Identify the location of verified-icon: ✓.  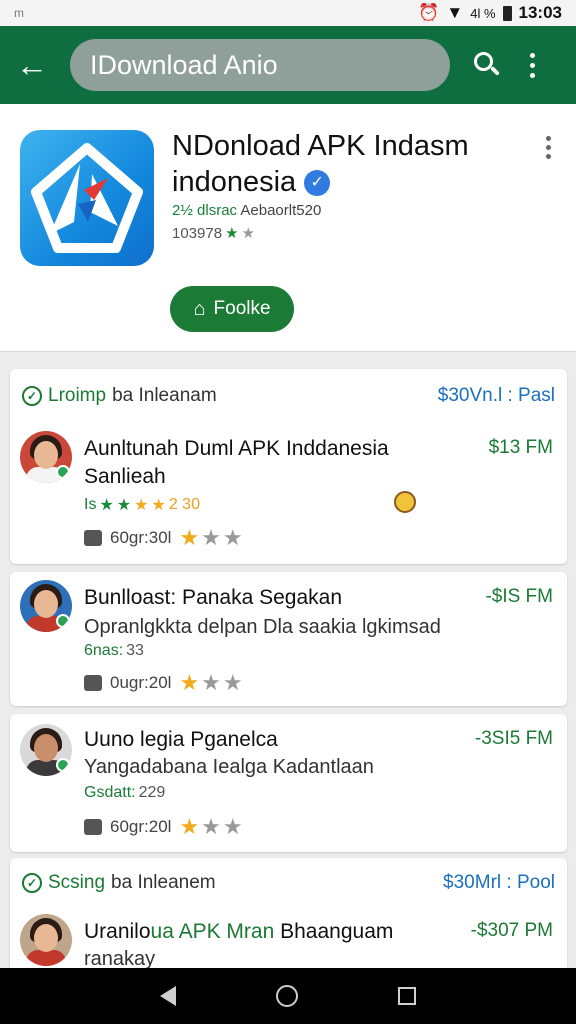
(317, 183).